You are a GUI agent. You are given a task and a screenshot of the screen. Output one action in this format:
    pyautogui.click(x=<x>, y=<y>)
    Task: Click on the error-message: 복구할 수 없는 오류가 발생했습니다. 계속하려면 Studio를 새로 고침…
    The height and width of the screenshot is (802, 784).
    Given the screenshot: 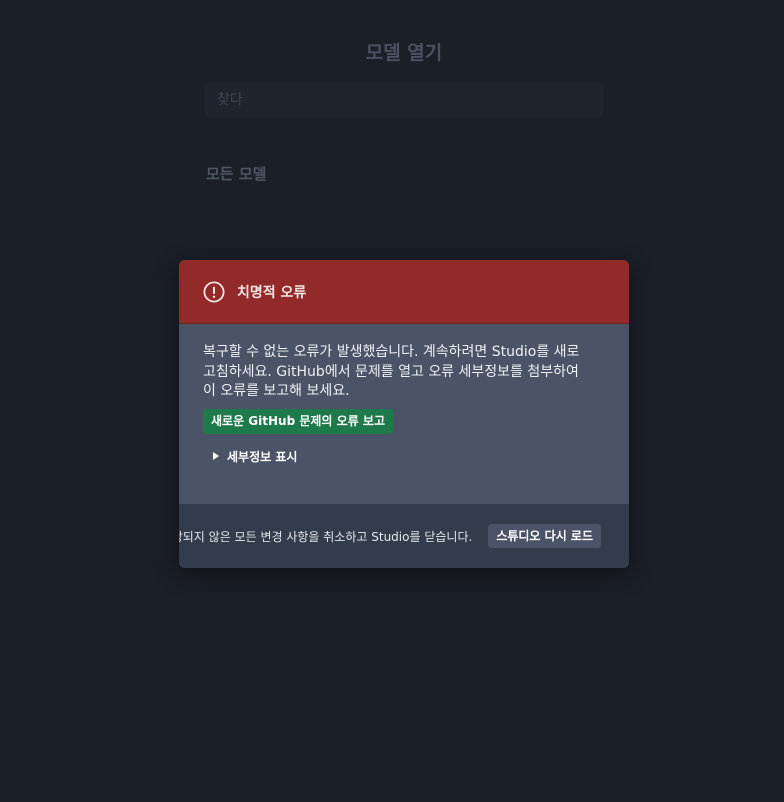 What is the action you would take?
    pyautogui.click(x=404, y=372)
    